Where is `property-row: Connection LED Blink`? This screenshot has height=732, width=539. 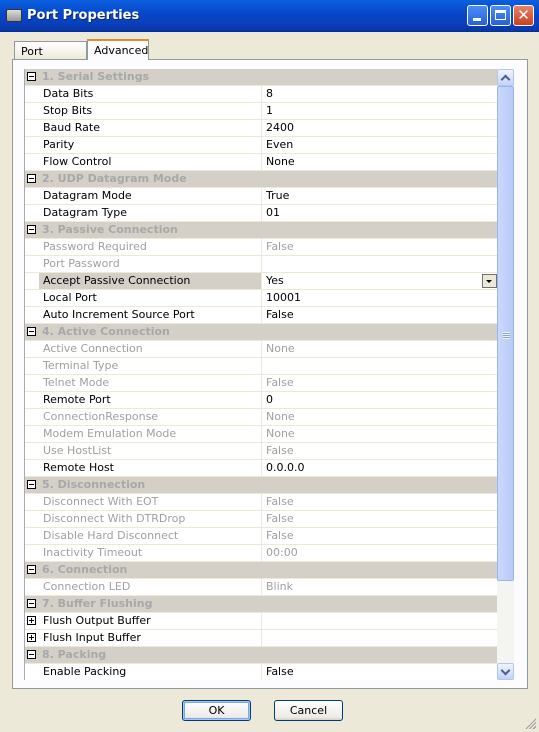
property-row: Connection LED Blink is located at coordinates (261, 587).